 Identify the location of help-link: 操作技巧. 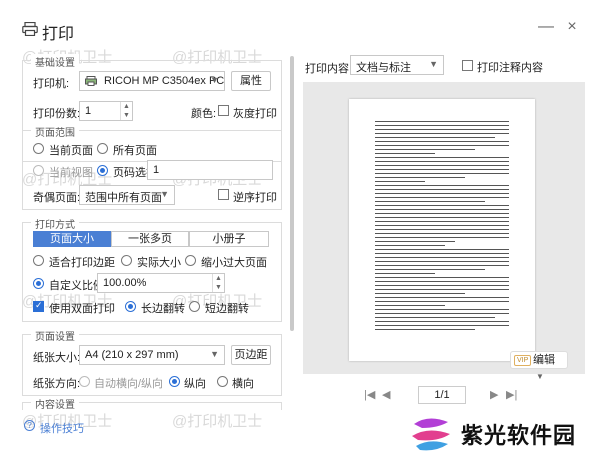
(62, 428).